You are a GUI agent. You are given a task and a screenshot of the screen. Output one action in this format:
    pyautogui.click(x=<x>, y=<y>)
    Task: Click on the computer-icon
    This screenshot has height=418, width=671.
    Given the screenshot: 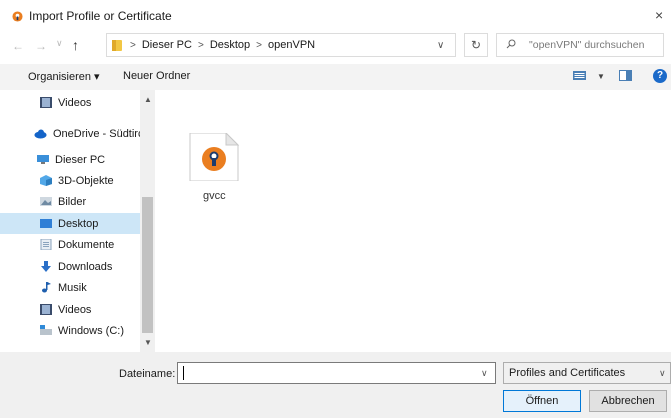 What is the action you would take?
    pyautogui.click(x=43, y=159)
    